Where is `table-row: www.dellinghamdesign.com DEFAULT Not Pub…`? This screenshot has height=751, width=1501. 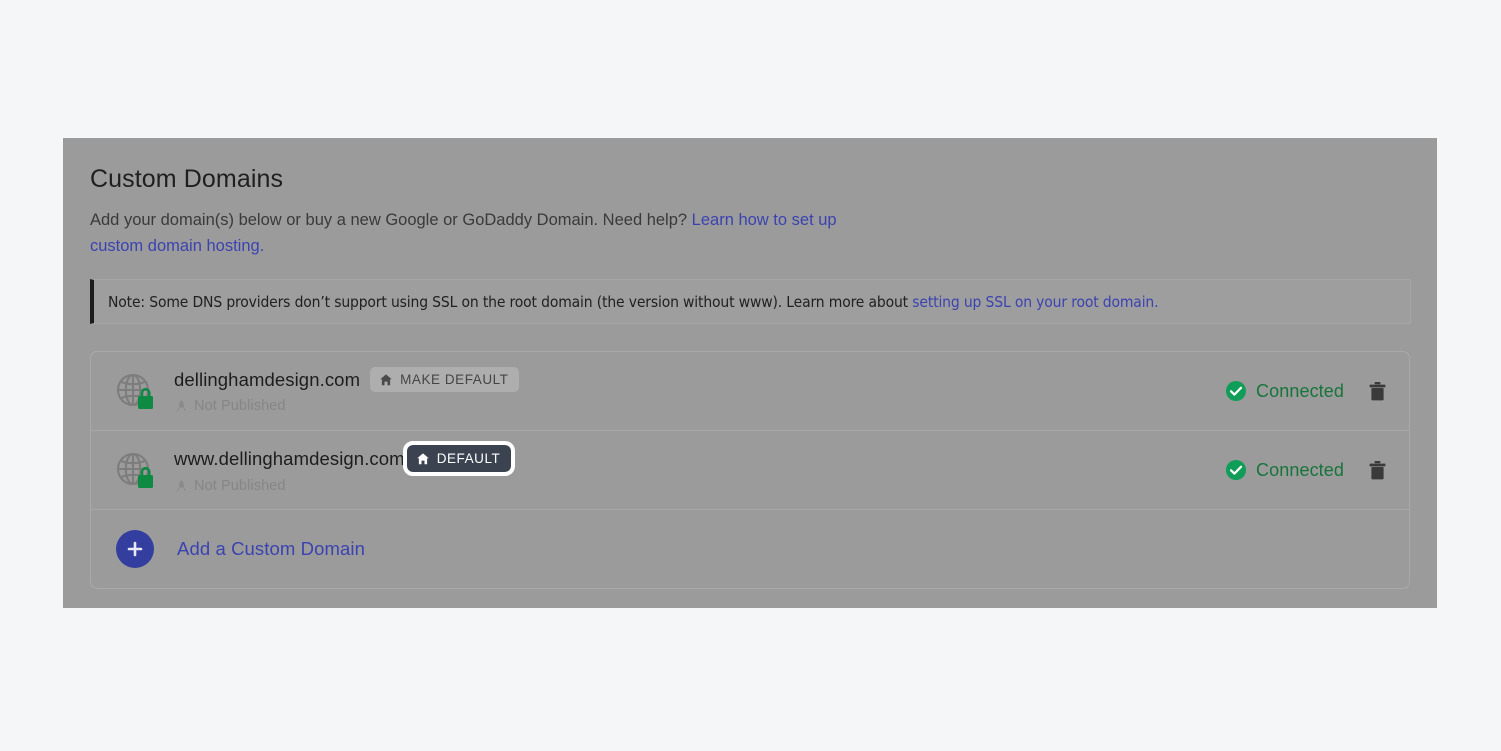 table-row: www.dellinghamdesign.com DEFAULT Not Pub… is located at coordinates (750, 470).